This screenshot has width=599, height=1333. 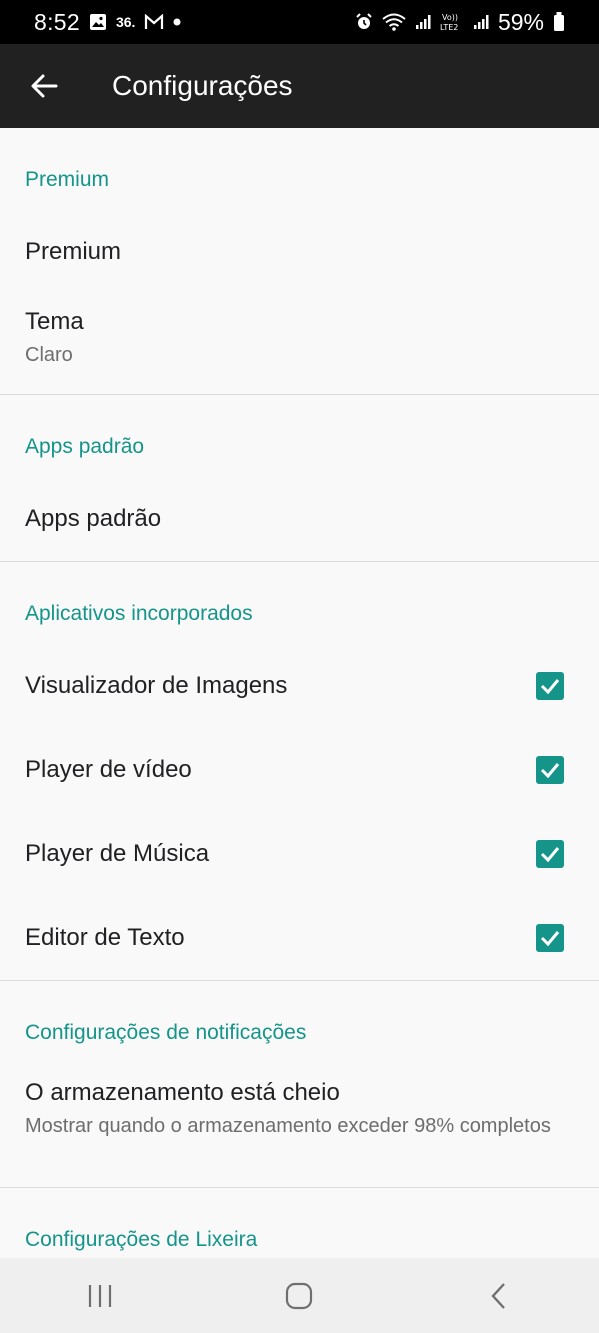 What do you see at coordinates (182, 1092) in the screenshot?
I see `storage-full-title: O armazenamento está cheio` at bounding box center [182, 1092].